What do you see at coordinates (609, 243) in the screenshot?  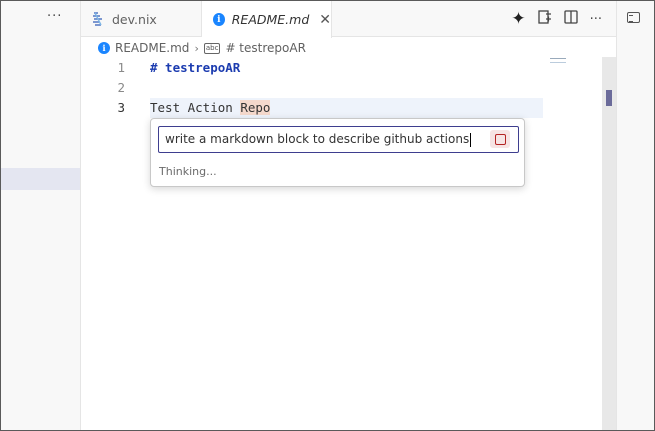 I see `vertical-scrollbar` at bounding box center [609, 243].